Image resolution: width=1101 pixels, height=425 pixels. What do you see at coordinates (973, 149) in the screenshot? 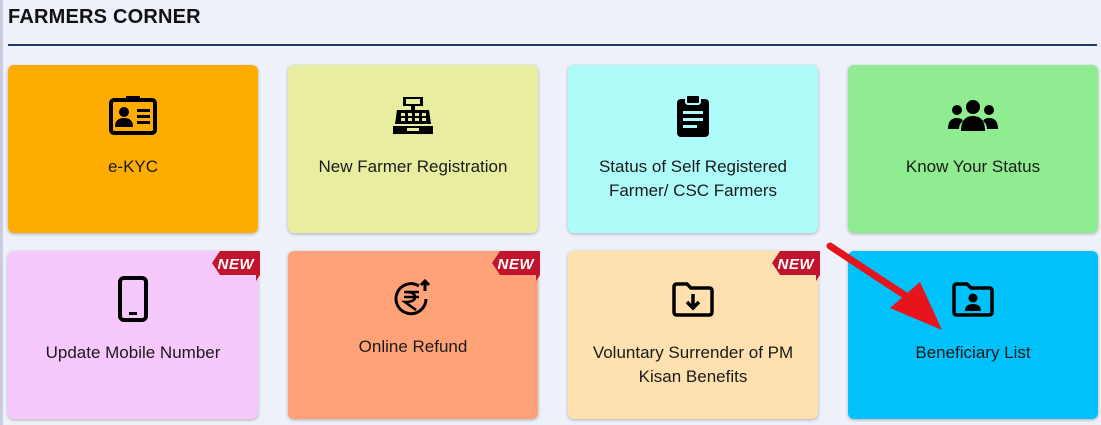
I see `know-your-status-tile: Know Your Status` at bounding box center [973, 149].